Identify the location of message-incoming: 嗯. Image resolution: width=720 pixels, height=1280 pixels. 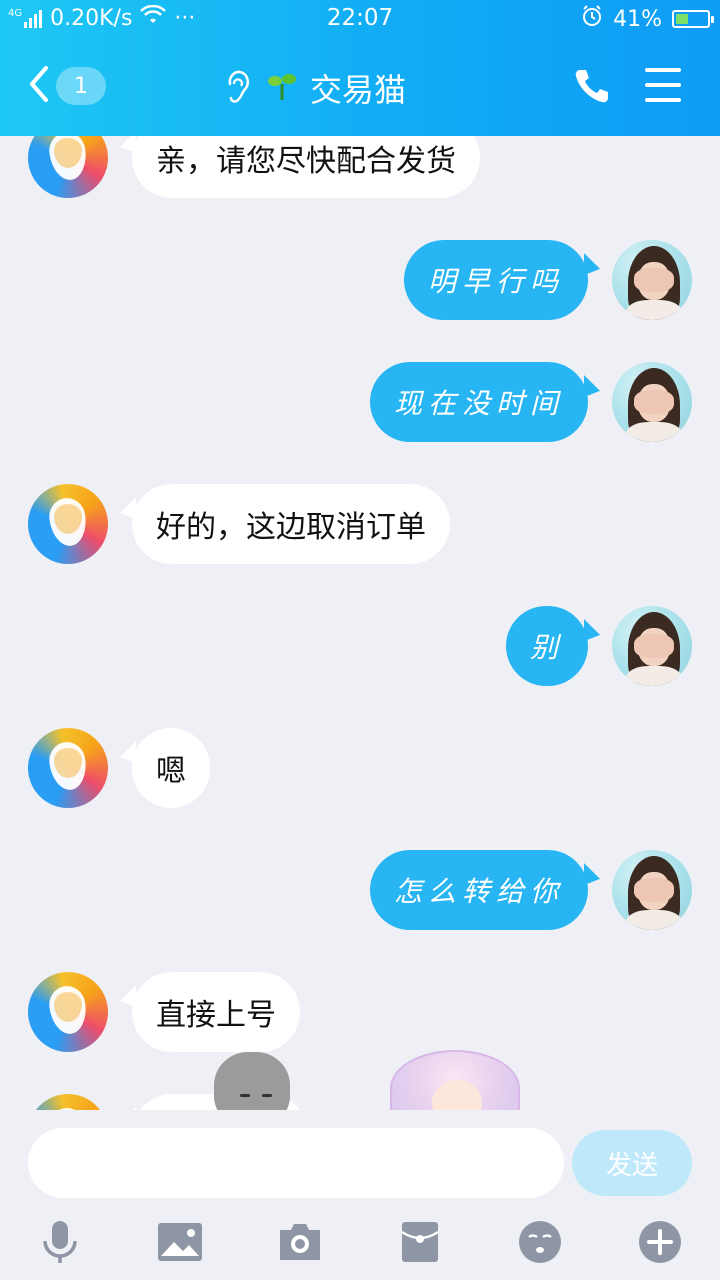
(360, 768).